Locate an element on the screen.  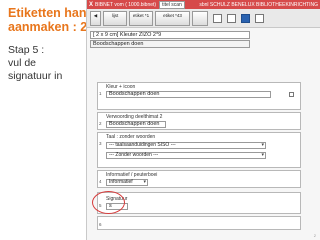
page-number: 2 is located at coordinates (314, 235).